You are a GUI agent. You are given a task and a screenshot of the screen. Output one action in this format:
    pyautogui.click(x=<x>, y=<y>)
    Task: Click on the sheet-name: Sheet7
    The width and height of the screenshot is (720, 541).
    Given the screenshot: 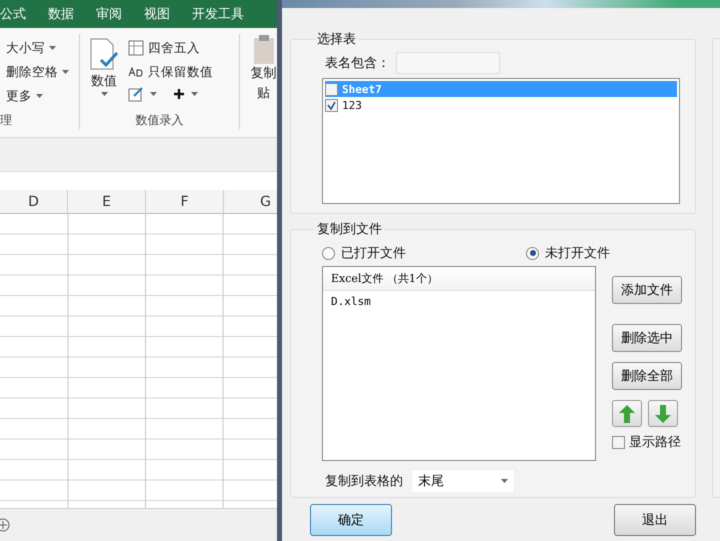 What is the action you would take?
    pyautogui.click(x=362, y=89)
    